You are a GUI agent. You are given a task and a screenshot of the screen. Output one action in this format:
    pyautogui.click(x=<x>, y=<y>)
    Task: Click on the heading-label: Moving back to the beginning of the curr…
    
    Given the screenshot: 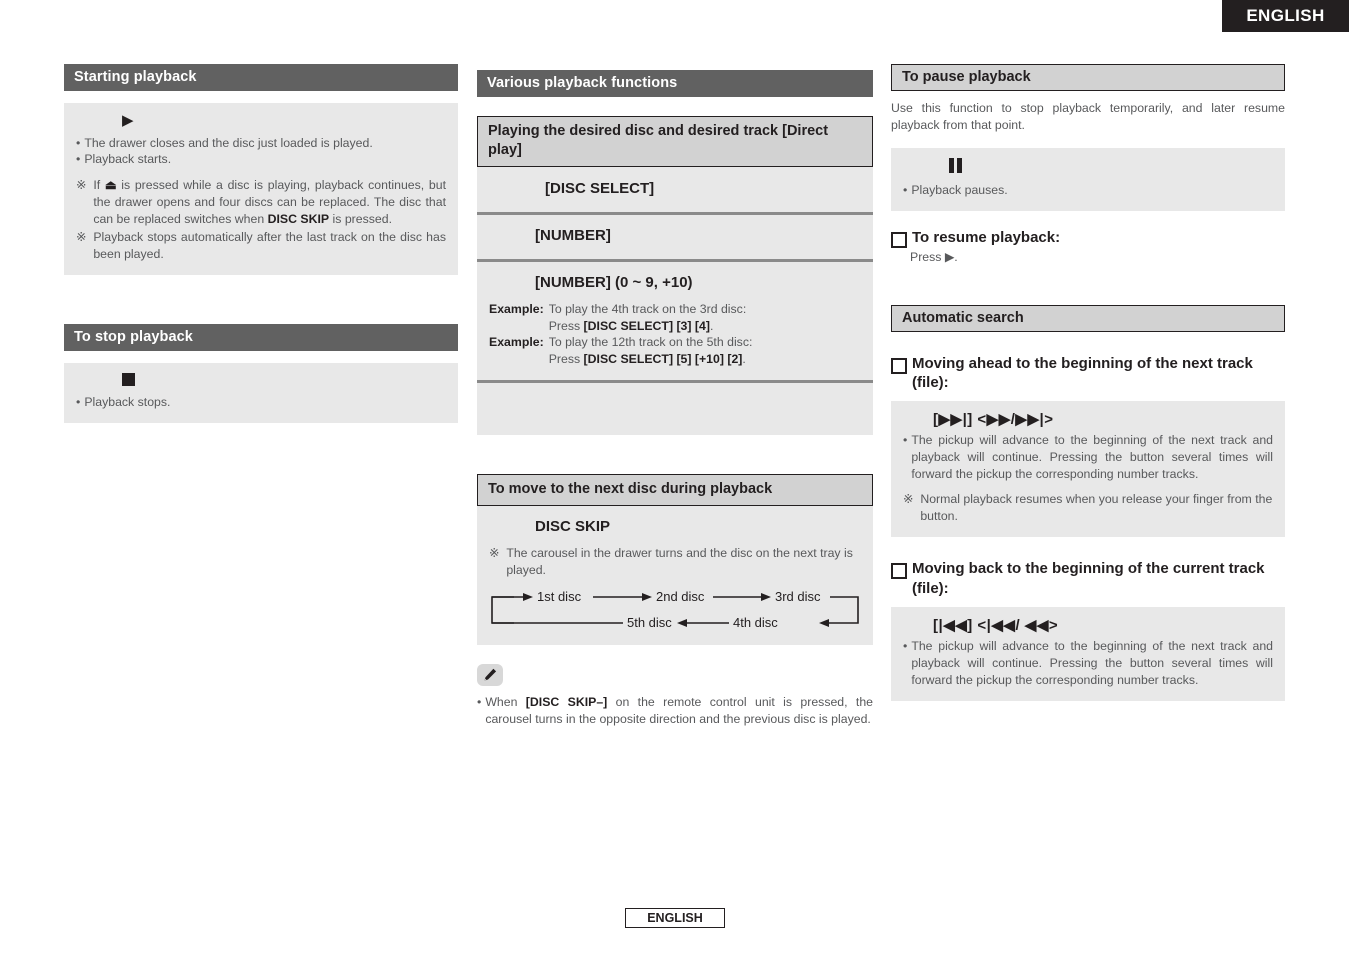 What is the action you would take?
    pyautogui.click(x=1088, y=578)
    